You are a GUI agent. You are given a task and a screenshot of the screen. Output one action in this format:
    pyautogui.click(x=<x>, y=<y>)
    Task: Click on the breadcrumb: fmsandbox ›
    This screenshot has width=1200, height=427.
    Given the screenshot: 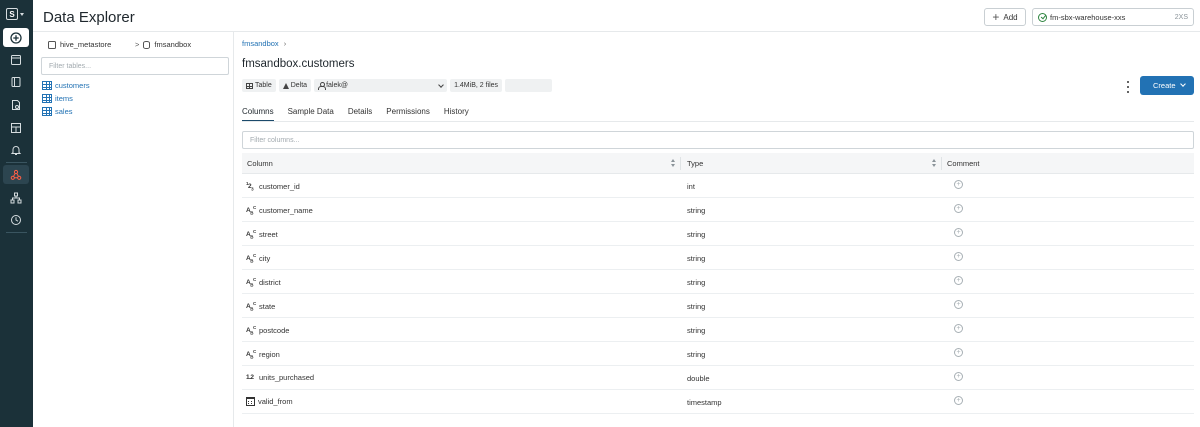 What is the action you would take?
    pyautogui.click(x=264, y=43)
    